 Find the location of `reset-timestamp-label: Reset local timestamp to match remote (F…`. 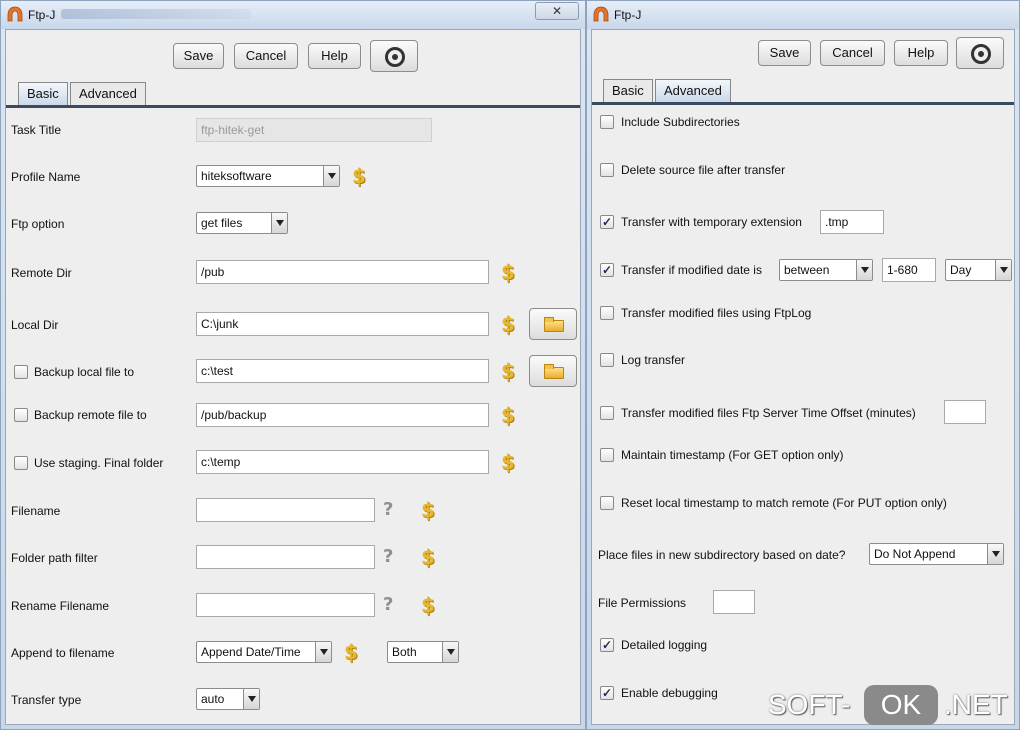

reset-timestamp-label: Reset local timestamp to match remote (F… is located at coordinates (784, 503).